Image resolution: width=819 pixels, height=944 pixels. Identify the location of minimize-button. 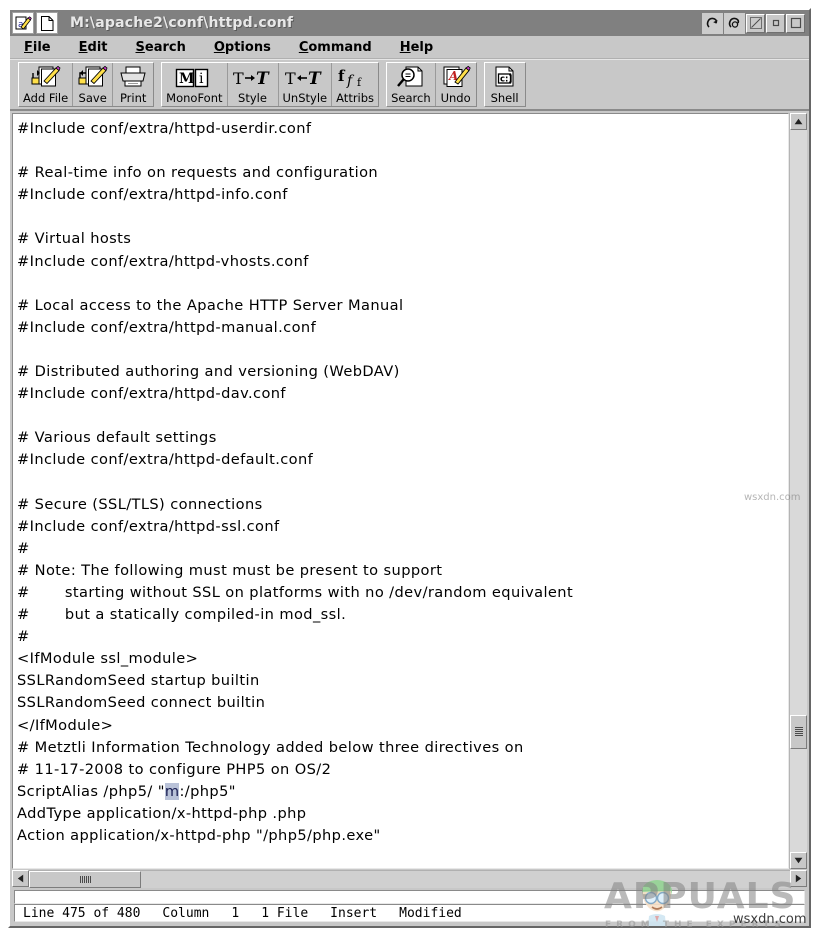
(755, 23).